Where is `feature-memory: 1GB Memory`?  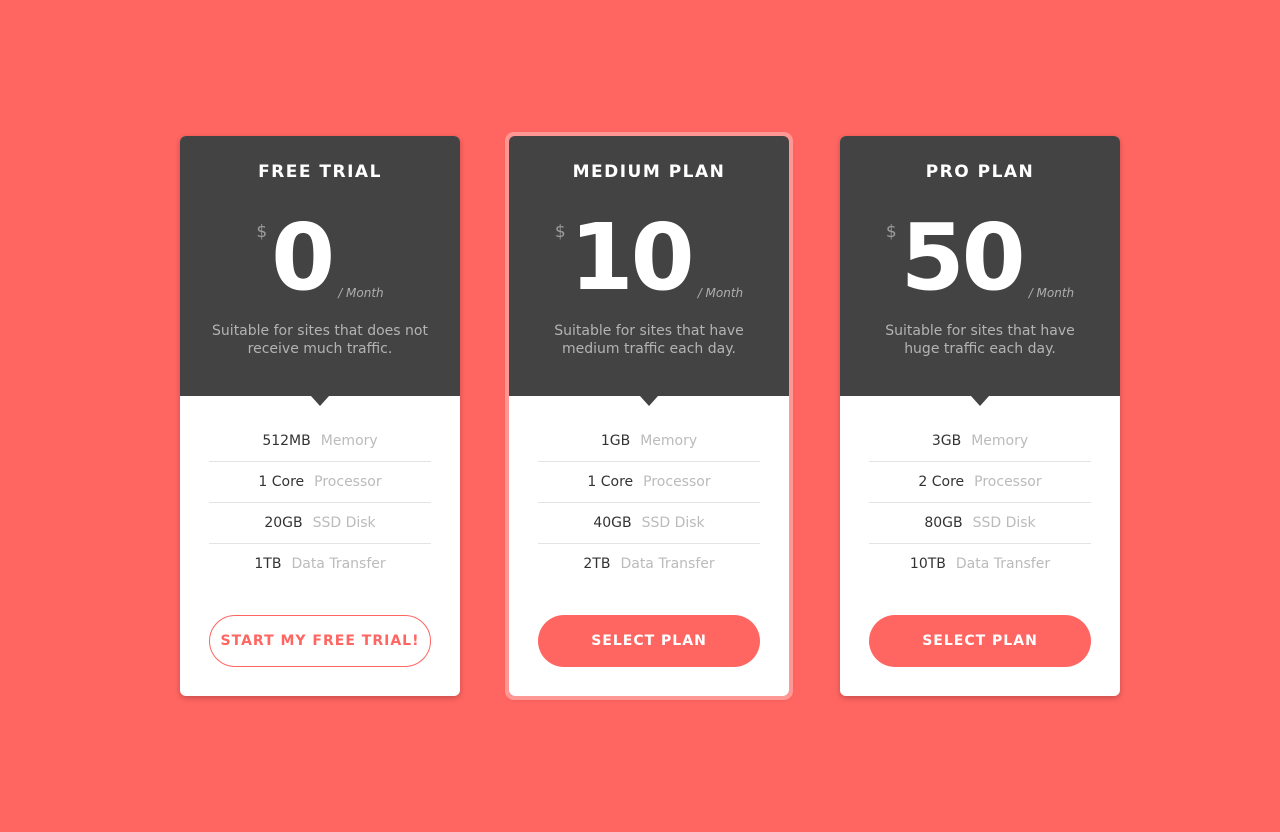
feature-memory: 1GB Memory is located at coordinates (649, 441).